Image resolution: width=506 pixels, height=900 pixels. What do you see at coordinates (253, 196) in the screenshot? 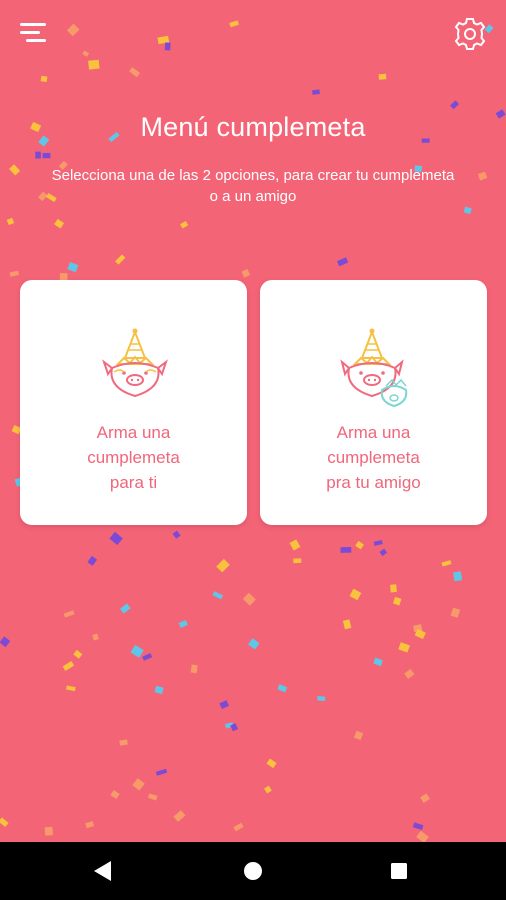
I see `subtitle-line-2: o a un amigo` at bounding box center [253, 196].